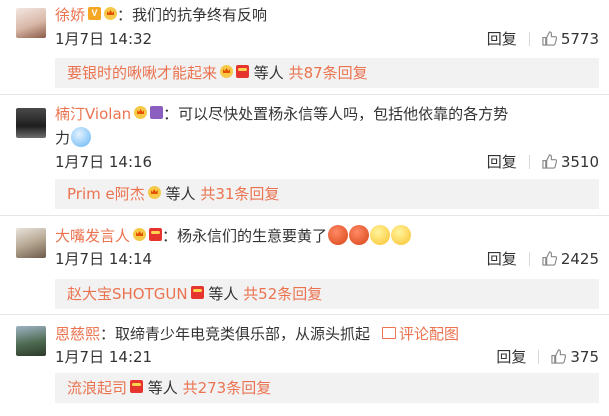 Image resolution: width=609 pixels, height=416 pixels. I want to click on comment-text-continued: 力, so click(63, 138).